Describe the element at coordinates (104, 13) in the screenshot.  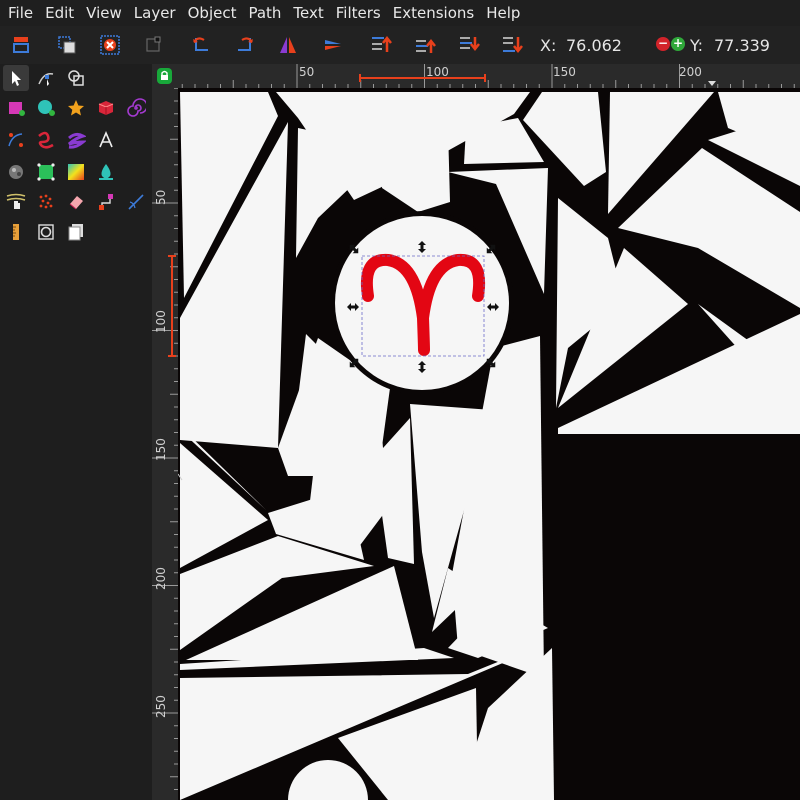
I see `menu-view: View` at that location.